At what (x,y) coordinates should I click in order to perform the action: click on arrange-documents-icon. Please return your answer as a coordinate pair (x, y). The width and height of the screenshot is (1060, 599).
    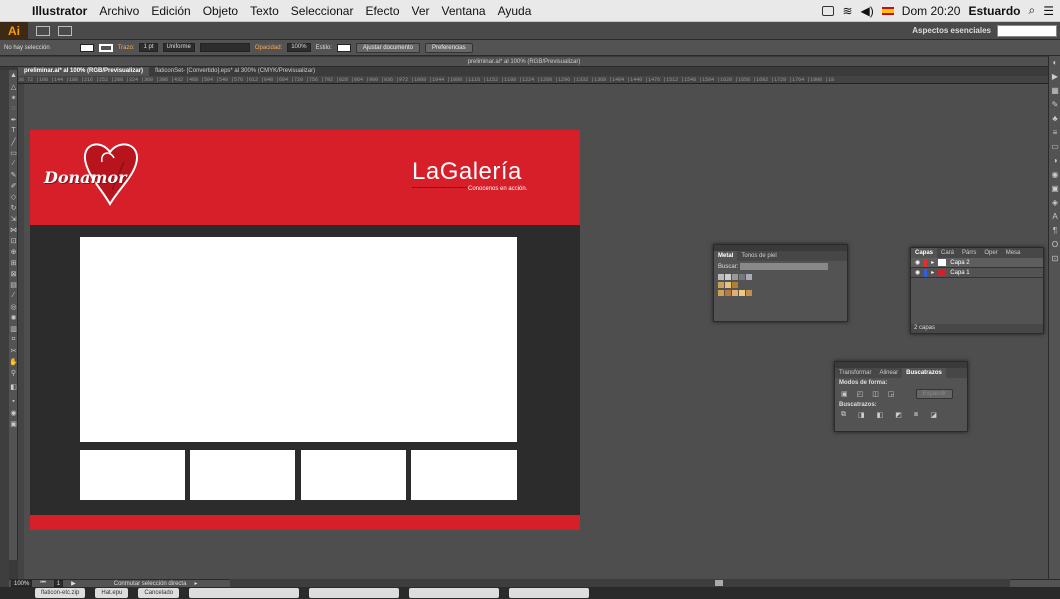
    Looking at the image, I should click on (65, 30).